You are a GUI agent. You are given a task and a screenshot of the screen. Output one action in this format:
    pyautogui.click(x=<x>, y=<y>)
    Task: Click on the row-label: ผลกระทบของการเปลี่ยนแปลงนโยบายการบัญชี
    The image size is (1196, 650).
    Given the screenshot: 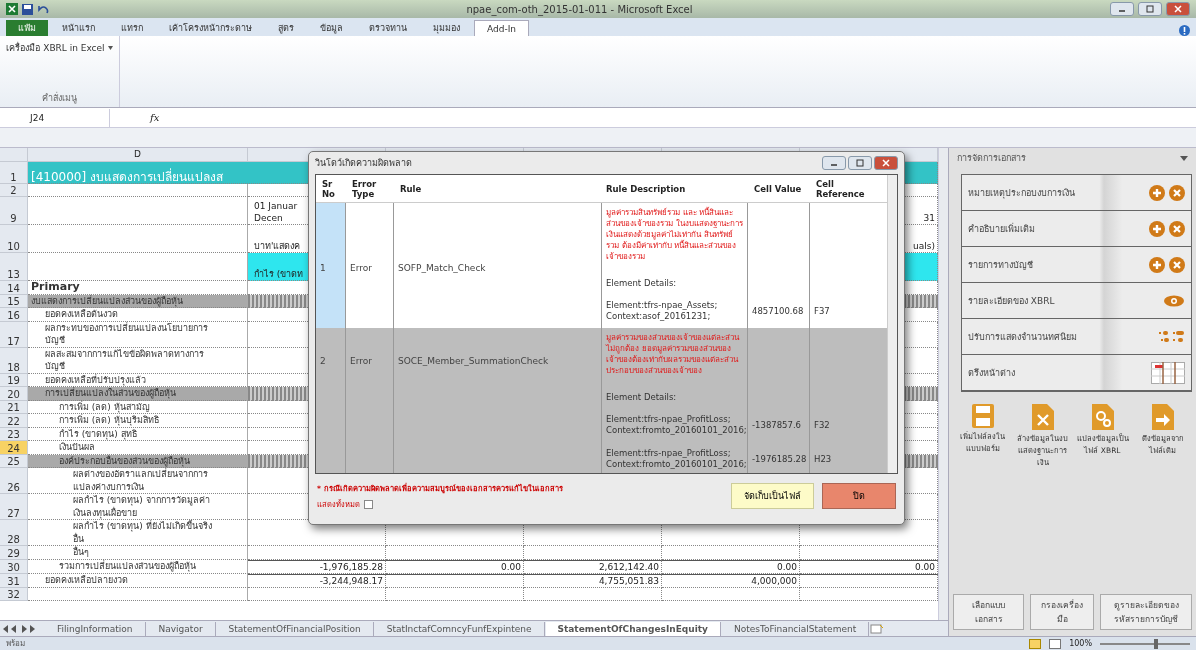 What is the action you would take?
    pyautogui.click(x=138, y=334)
    